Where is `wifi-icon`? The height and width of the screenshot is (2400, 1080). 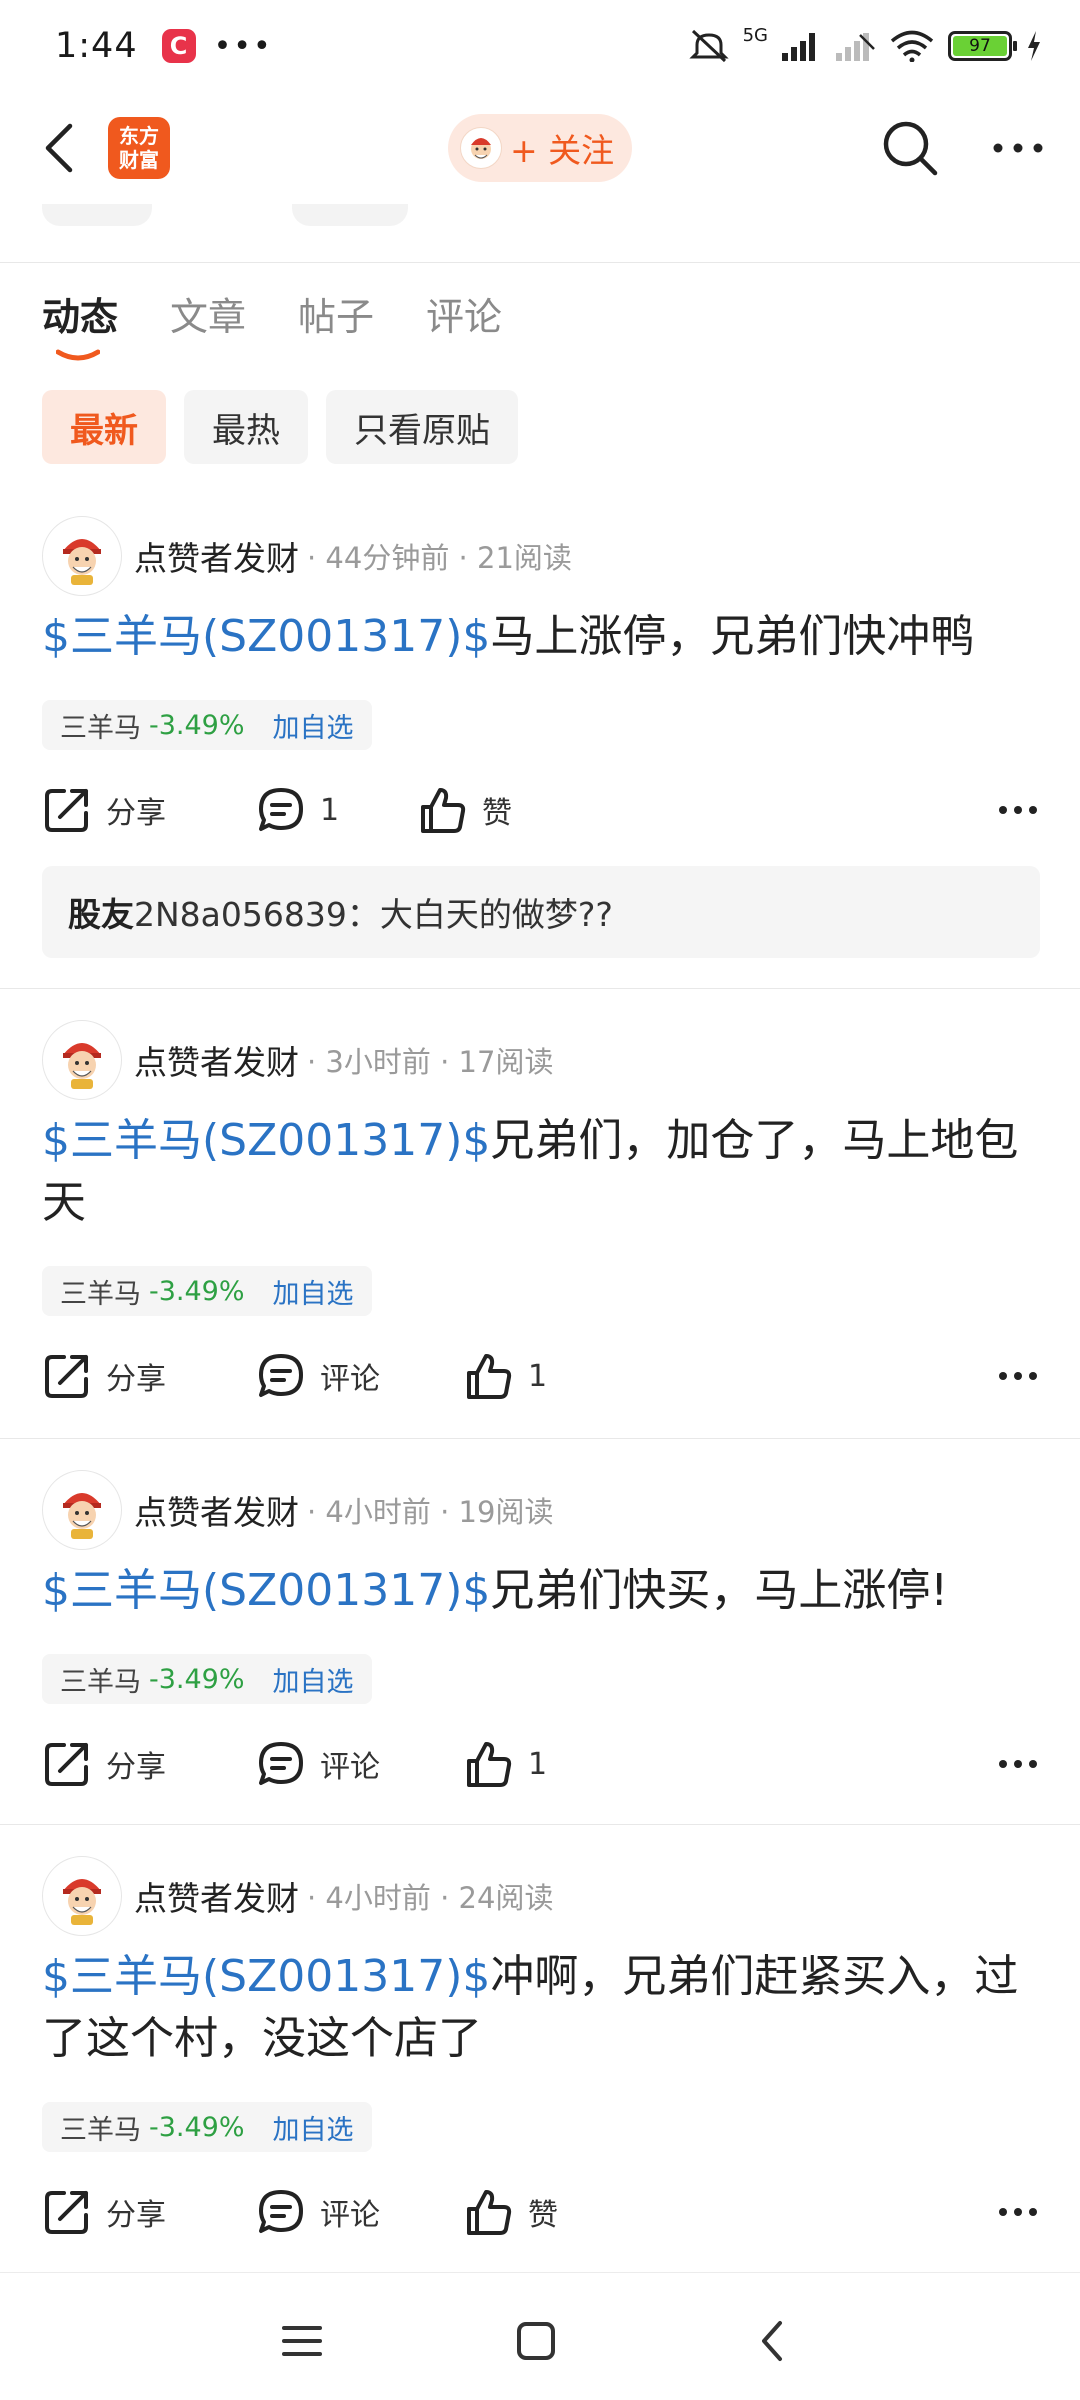
wifi-icon is located at coordinates (912, 46).